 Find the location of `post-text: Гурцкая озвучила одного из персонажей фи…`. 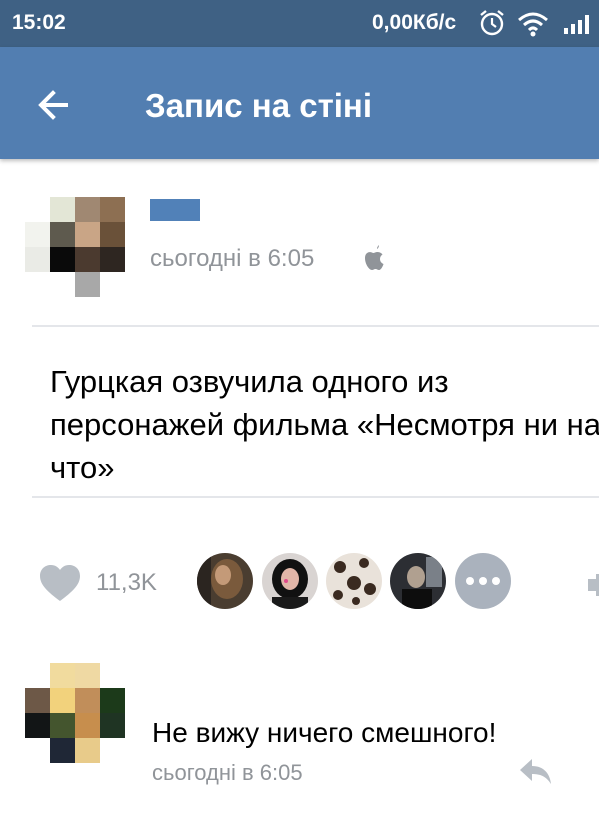

post-text: Гурцкая озвучила одного из персонажей фи… is located at coordinates (324, 424).